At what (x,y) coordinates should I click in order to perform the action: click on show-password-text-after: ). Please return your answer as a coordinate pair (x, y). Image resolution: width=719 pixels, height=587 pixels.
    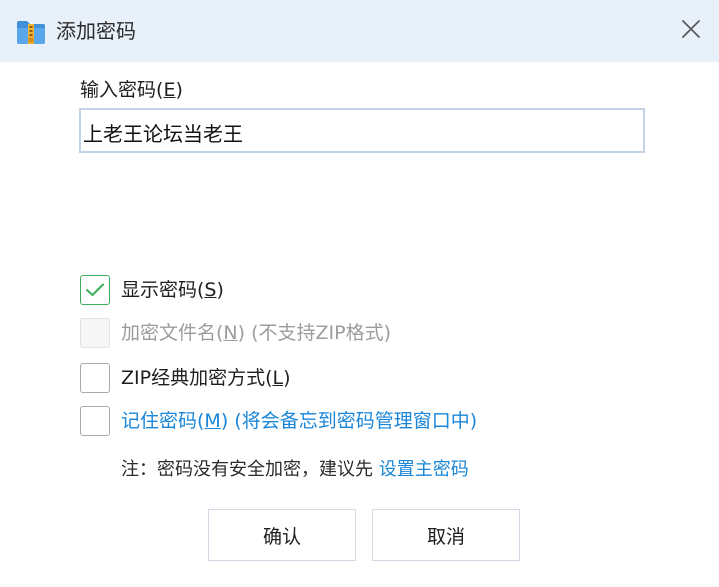
    Looking at the image, I should click on (220, 290).